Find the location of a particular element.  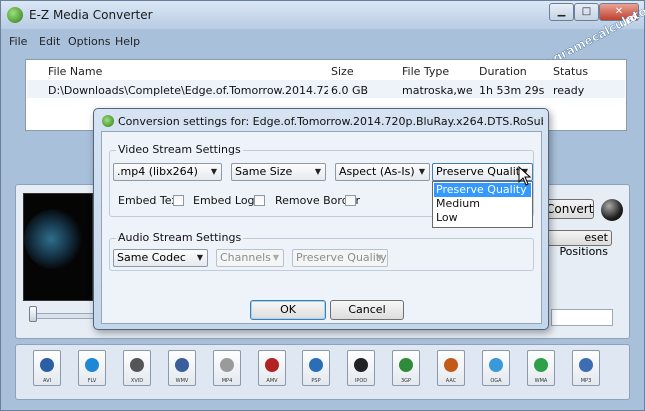

menu-help: Help is located at coordinates (127, 41).